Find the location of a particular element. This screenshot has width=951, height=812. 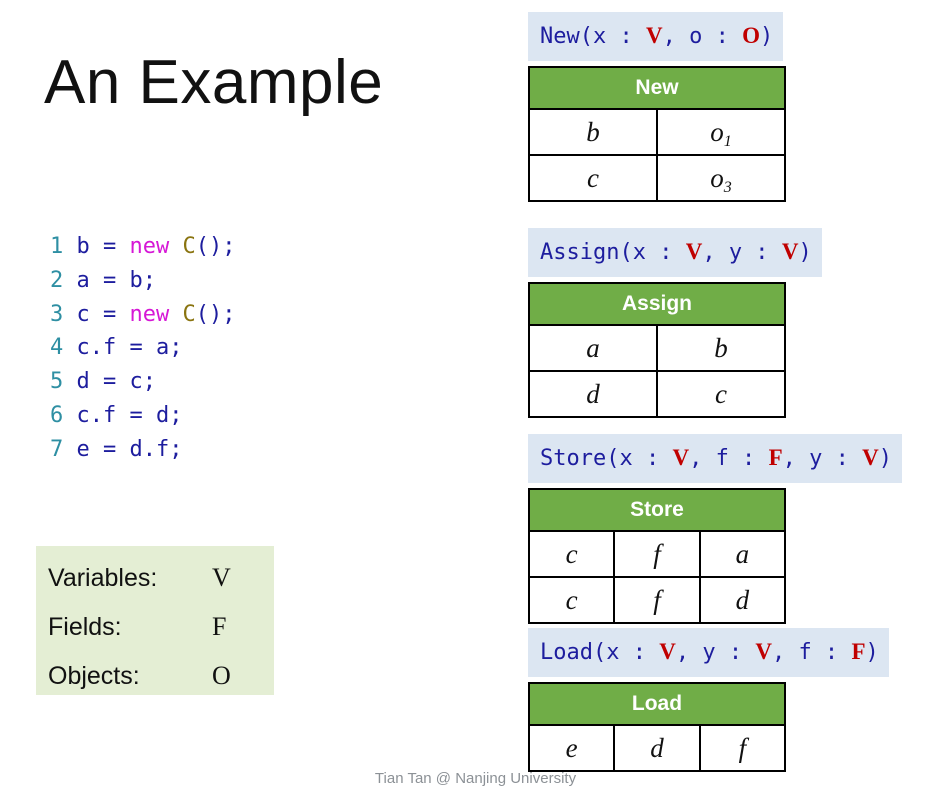

table-row: b o1 is located at coordinates (657, 132).